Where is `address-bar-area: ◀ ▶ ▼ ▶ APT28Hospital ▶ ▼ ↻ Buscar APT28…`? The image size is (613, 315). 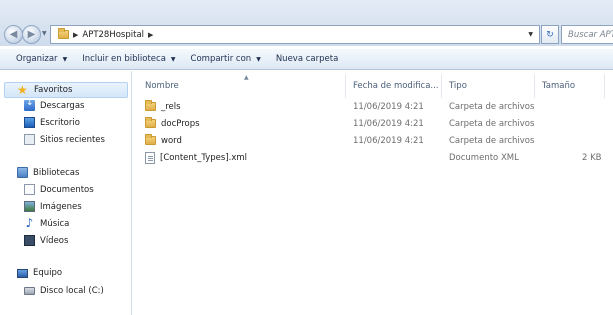 address-bar-area: ◀ ▶ ▼ ▶ APT28Hospital ▶ ▼ ↻ Buscar APT28… is located at coordinates (306, 23).